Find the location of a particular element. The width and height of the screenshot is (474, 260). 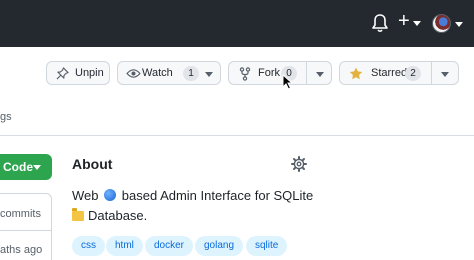

watch-button: Watch 1 is located at coordinates (169, 73).